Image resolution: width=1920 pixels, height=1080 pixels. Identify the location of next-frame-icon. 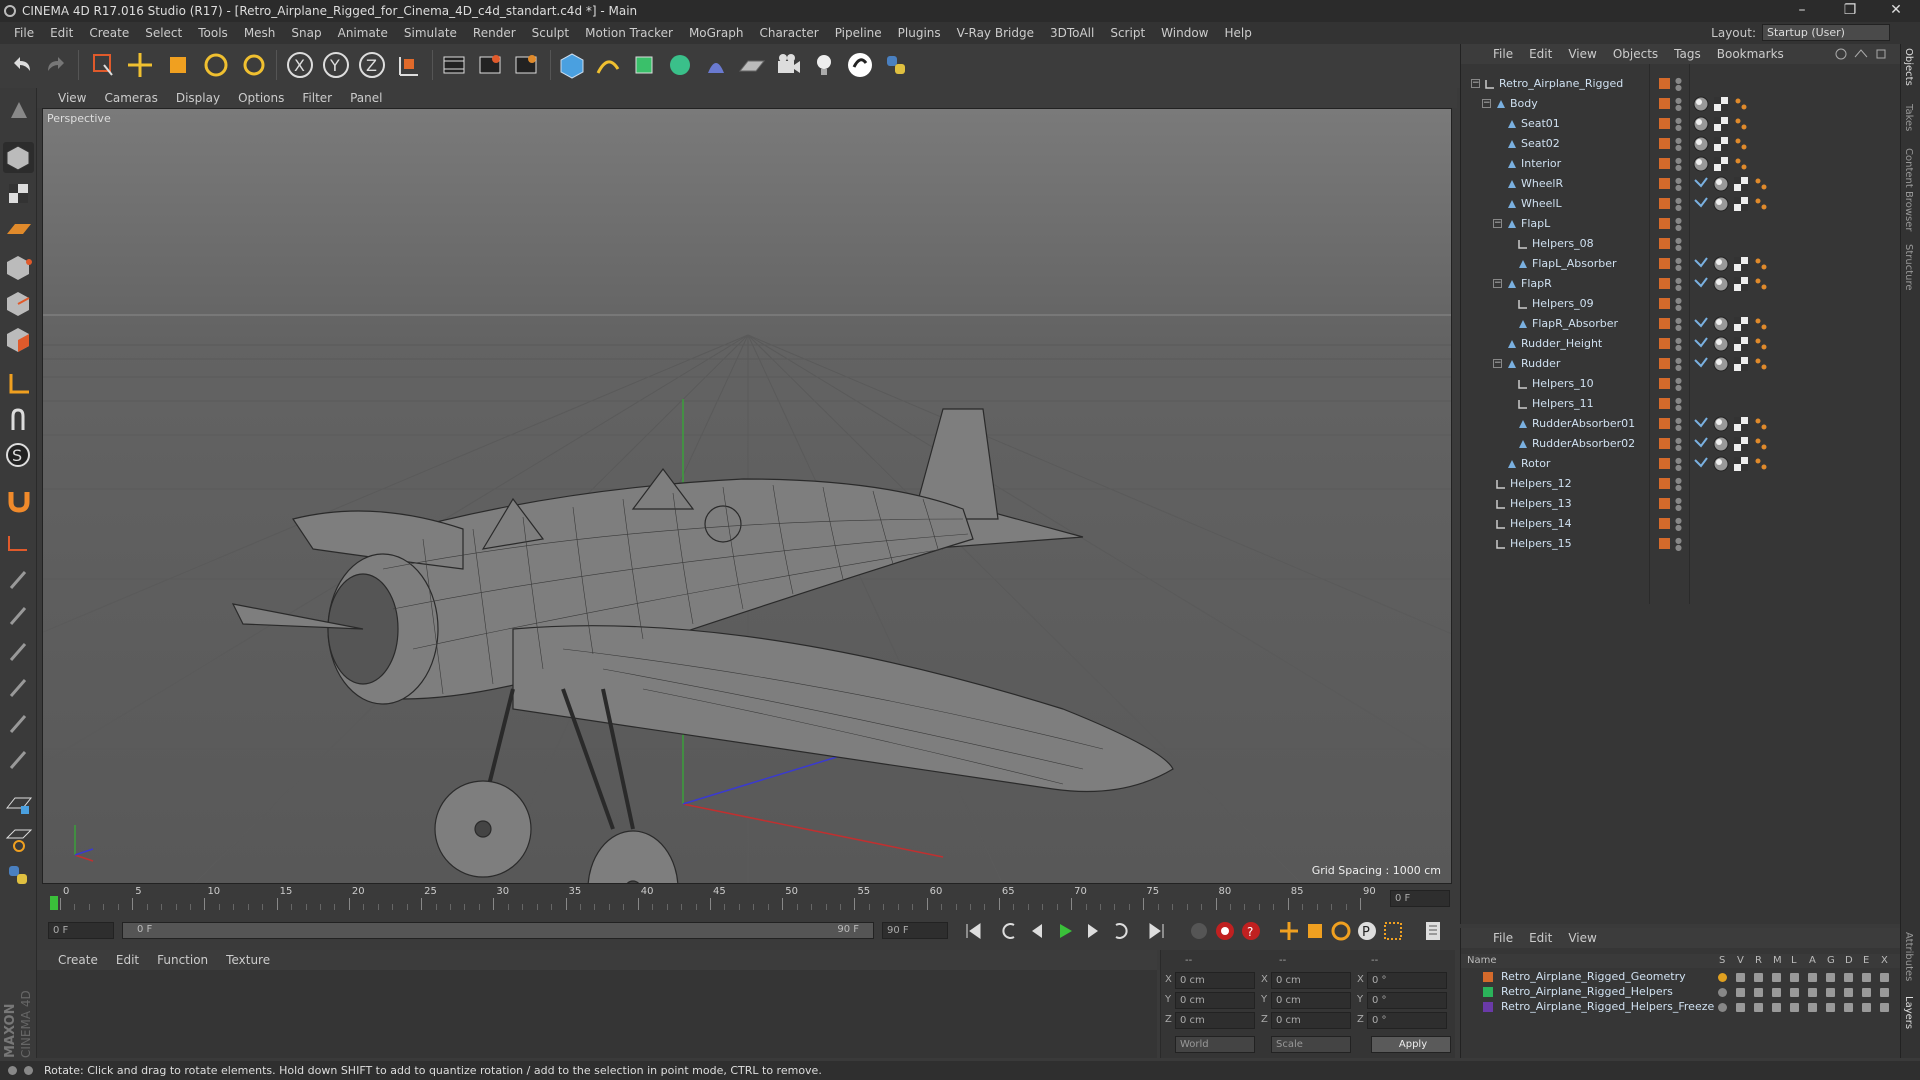
(1093, 931).